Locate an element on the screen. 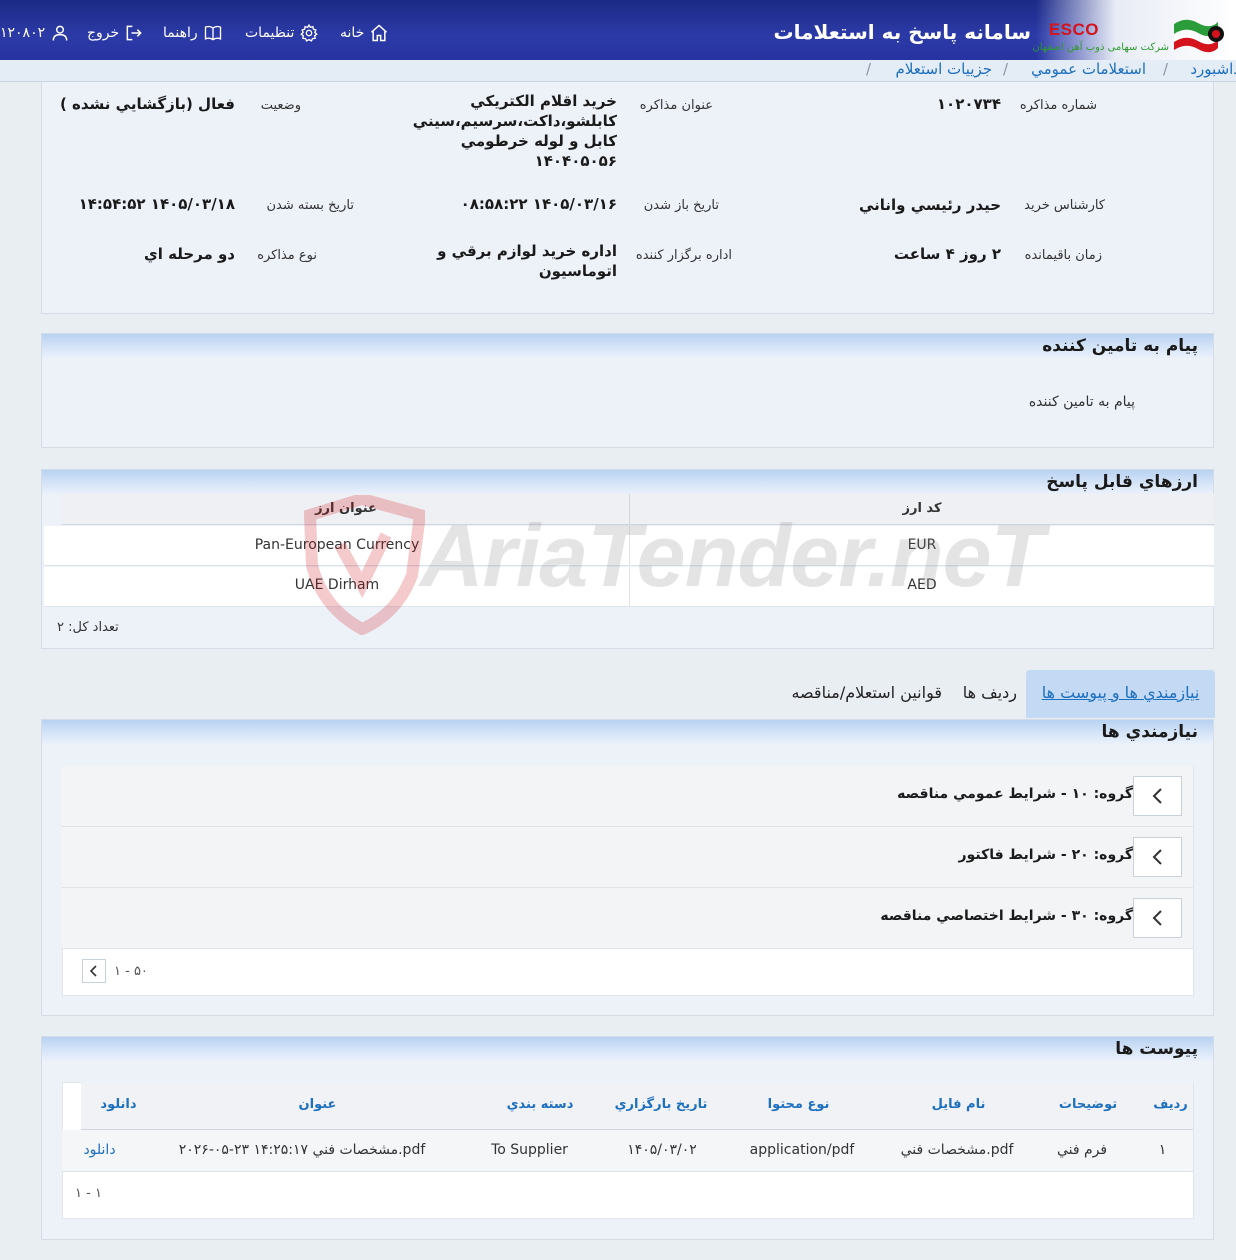 This screenshot has width=1236, height=1260. negotiation-type-label: نوع مذاکره is located at coordinates (287, 255).